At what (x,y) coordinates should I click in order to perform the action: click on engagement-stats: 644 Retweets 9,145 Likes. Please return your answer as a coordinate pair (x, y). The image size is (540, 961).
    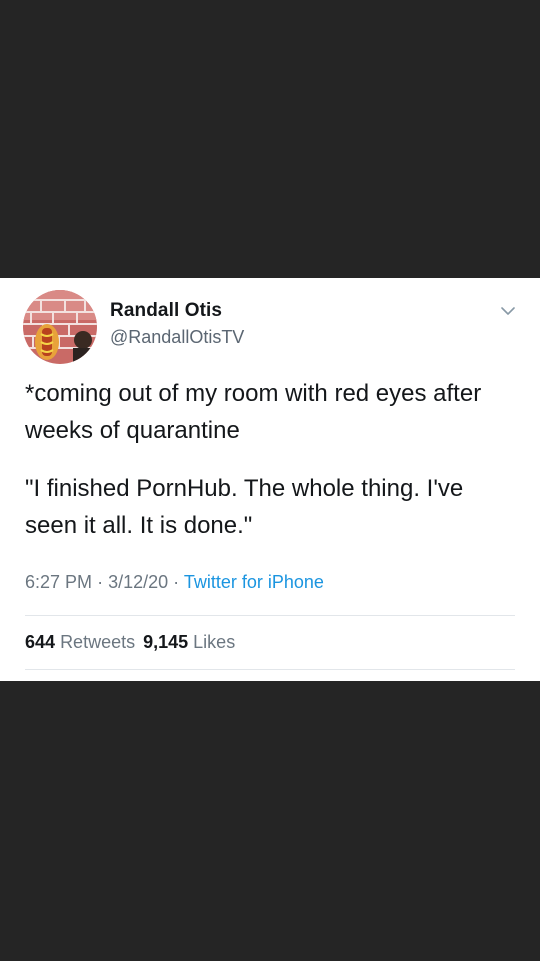
    Looking at the image, I should click on (130, 642).